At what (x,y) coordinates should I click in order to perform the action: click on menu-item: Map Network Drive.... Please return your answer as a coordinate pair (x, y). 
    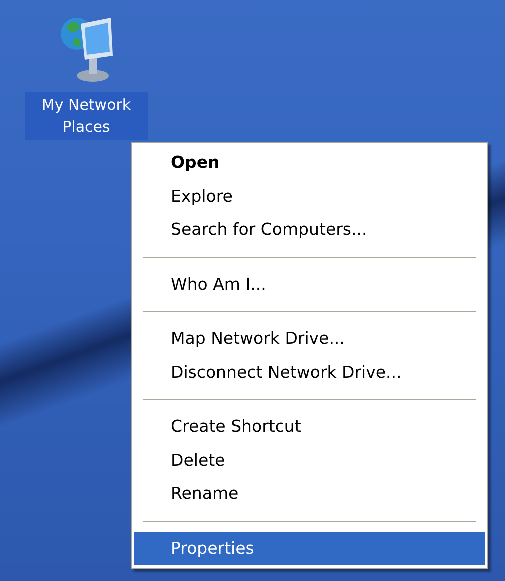
    Looking at the image, I should click on (309, 339).